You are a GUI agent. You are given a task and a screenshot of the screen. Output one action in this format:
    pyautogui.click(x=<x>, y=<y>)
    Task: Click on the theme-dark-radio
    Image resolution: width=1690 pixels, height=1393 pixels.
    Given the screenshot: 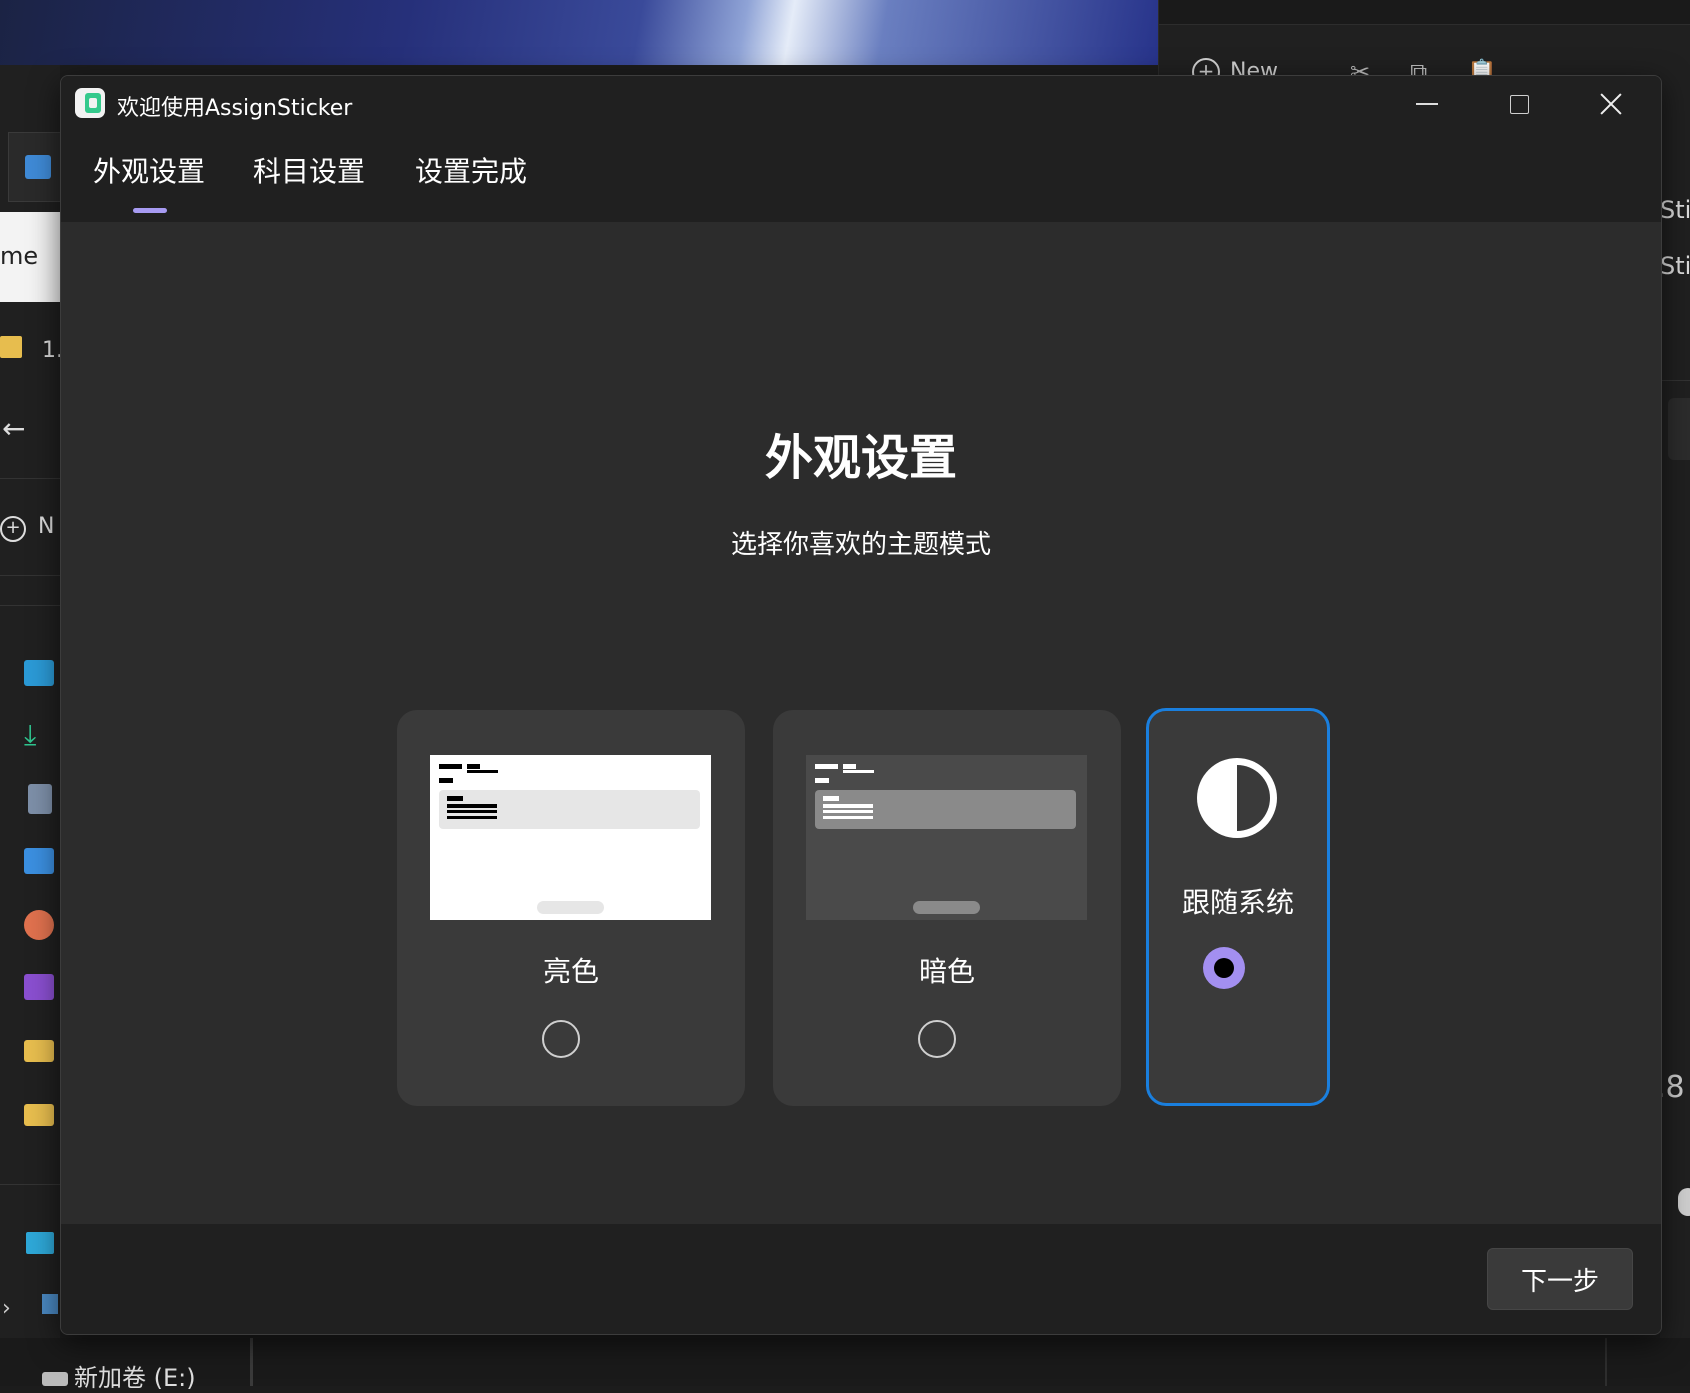 What is the action you would take?
    pyautogui.click(x=937, y=1039)
    